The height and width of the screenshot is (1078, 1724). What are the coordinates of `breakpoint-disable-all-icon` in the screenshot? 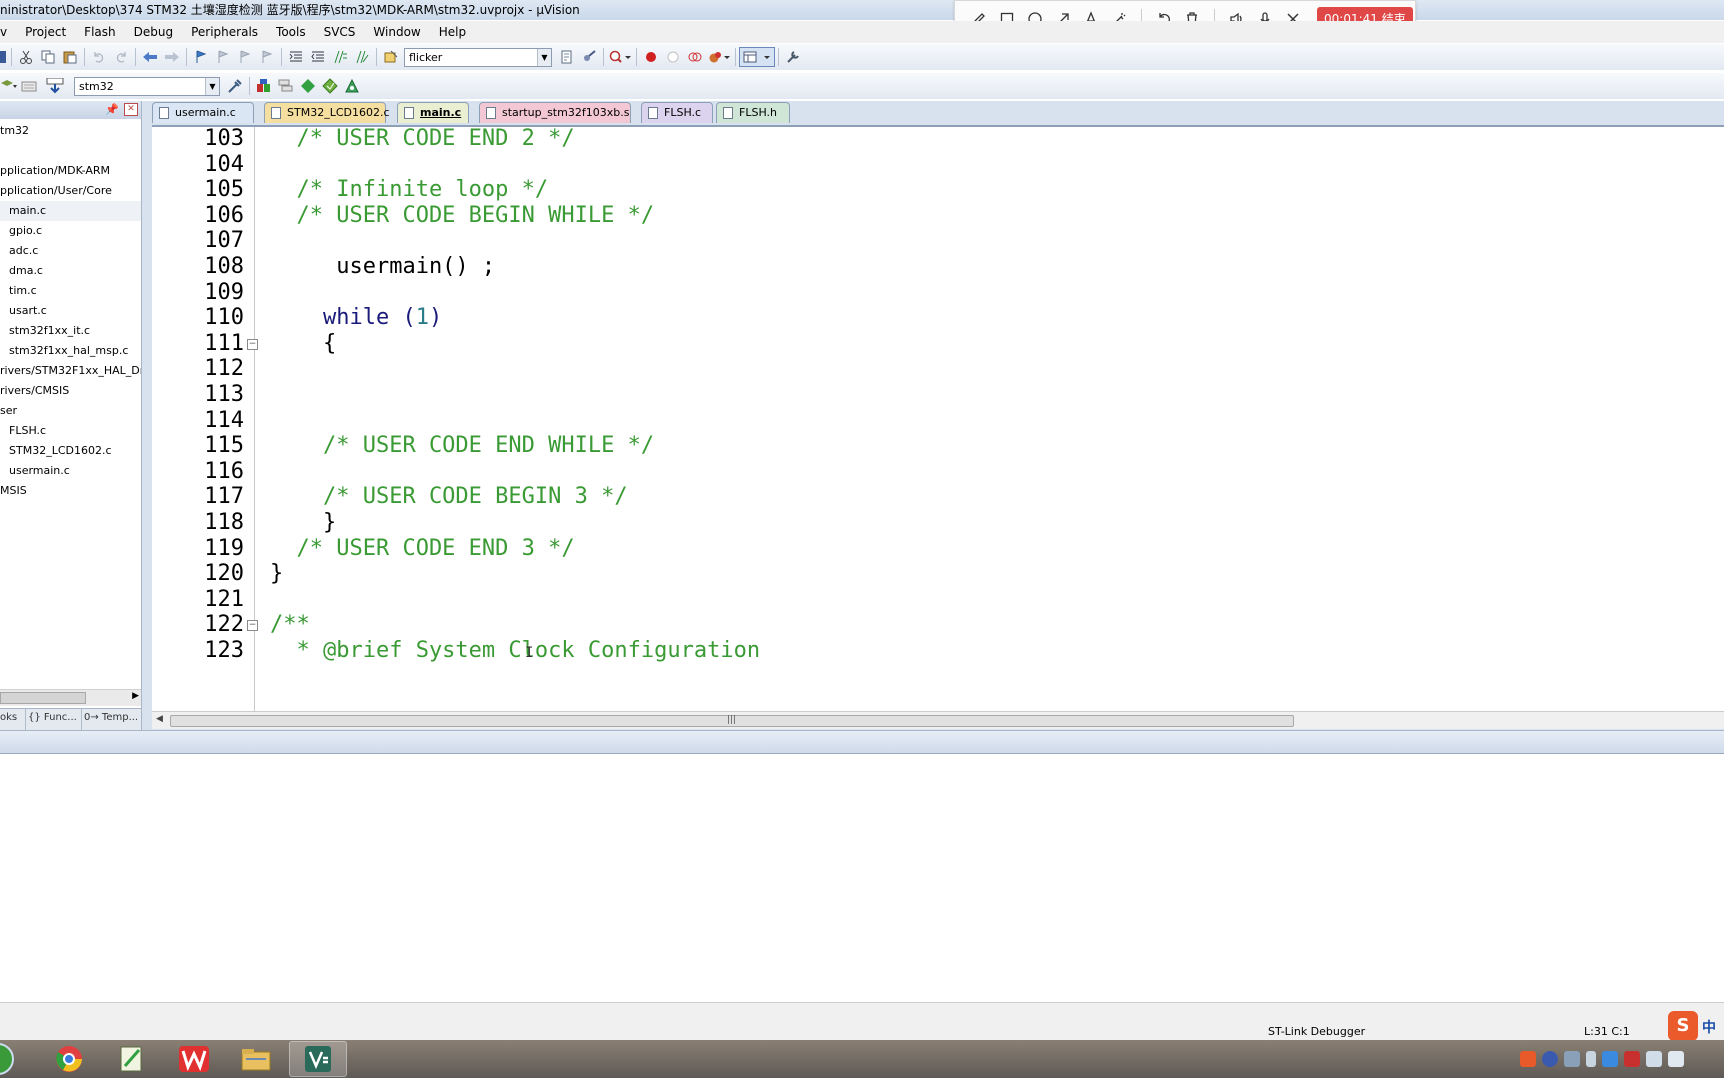 It's located at (695, 57).